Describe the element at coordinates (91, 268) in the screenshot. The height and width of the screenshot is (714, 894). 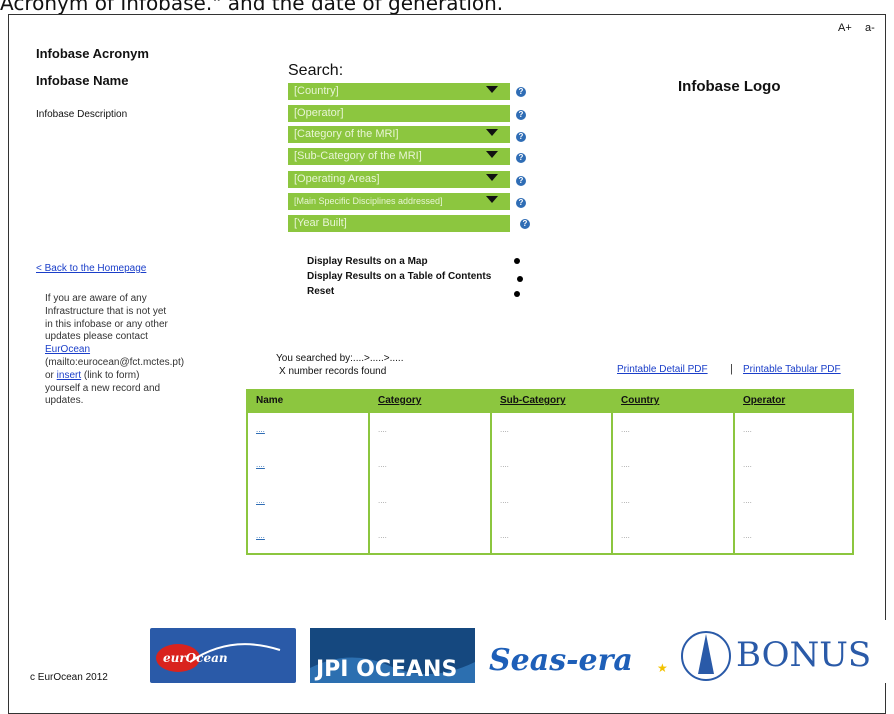
I see `back-to-homepage-link: < Back to the Homepage` at that location.